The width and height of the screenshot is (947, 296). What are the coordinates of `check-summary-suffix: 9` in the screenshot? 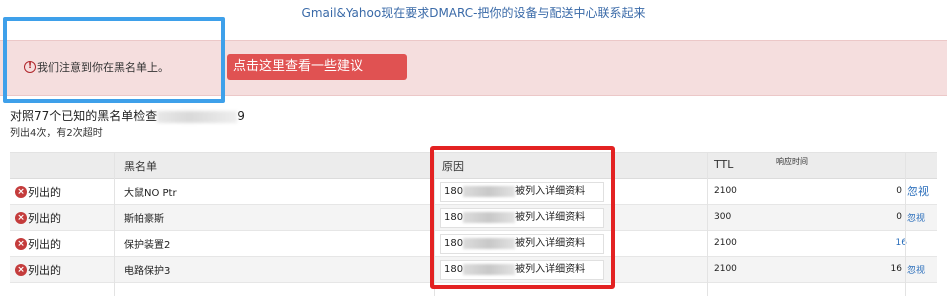 It's located at (241, 116).